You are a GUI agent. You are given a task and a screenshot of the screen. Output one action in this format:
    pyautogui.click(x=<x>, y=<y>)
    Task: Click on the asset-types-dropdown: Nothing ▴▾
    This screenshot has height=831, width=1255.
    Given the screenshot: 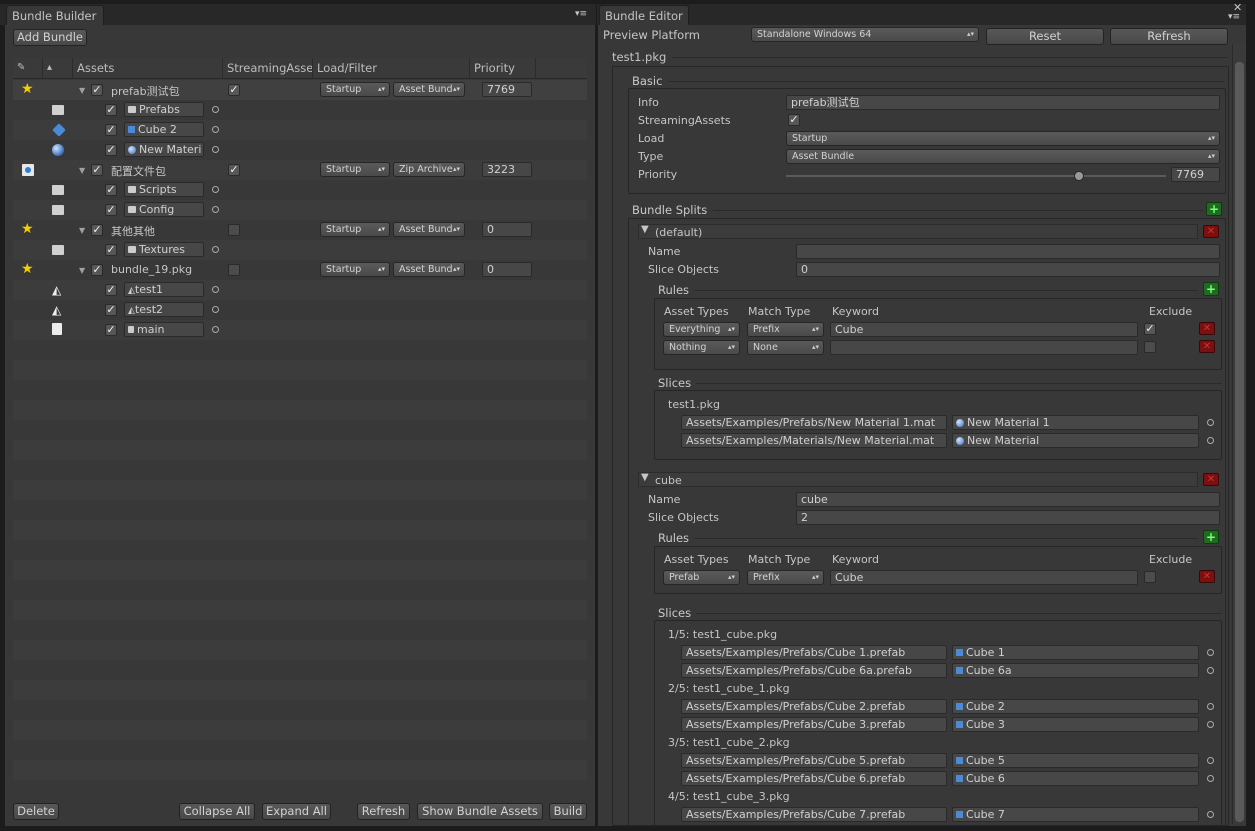 What is the action you would take?
    pyautogui.click(x=701, y=347)
    